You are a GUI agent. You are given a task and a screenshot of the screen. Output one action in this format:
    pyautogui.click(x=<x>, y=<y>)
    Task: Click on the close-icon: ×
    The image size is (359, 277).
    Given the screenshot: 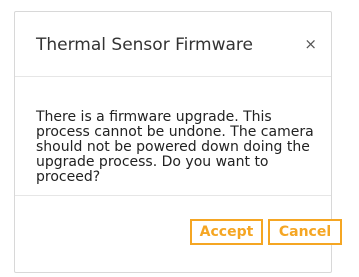 What is the action you would take?
    pyautogui.click(x=310, y=44)
    